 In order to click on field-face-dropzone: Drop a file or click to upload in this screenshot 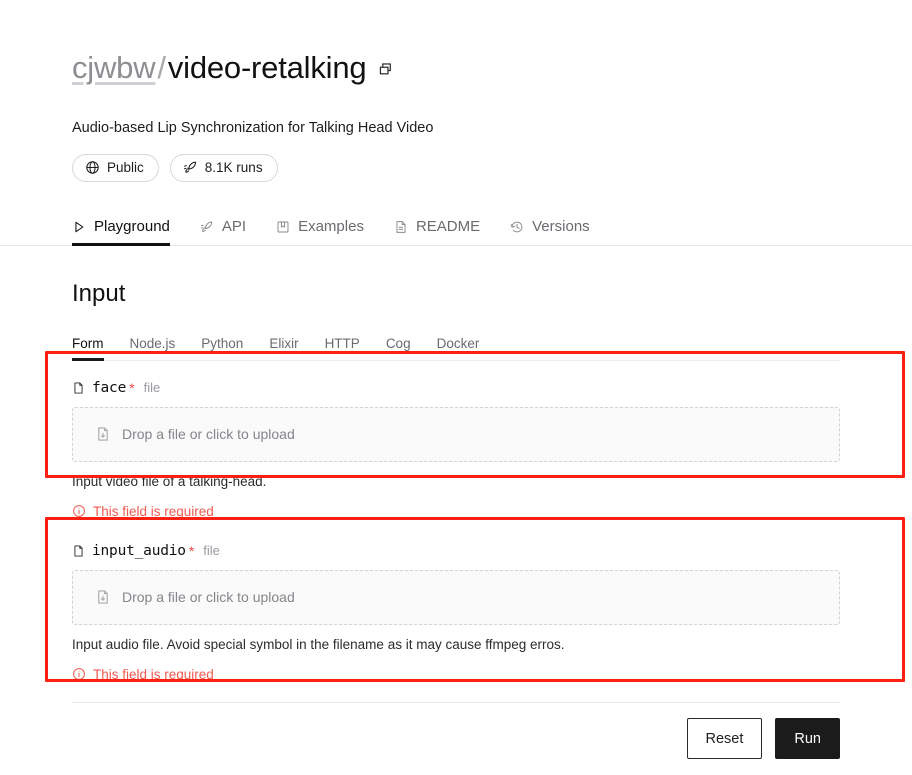, I will do `click(456, 434)`.